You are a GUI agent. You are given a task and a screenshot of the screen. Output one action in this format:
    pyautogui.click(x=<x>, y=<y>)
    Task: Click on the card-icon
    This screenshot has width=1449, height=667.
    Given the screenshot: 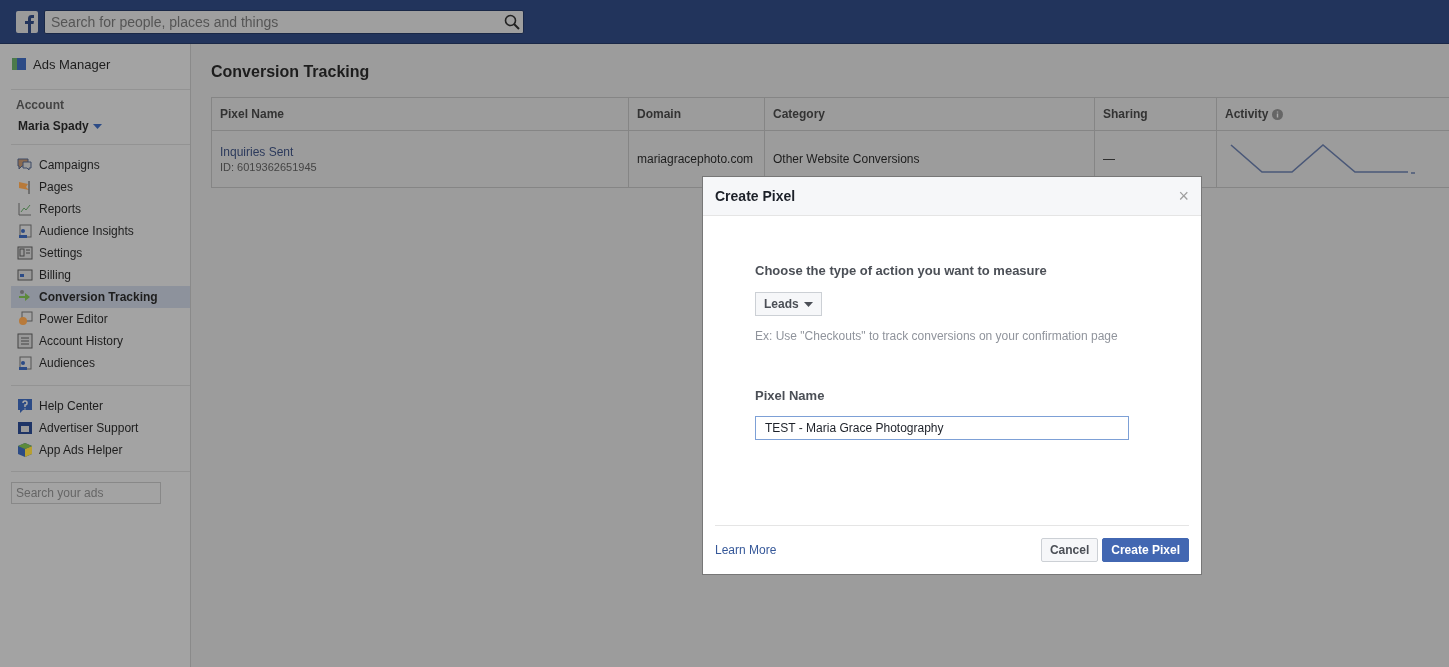 What is the action you would take?
    pyautogui.click(x=25, y=275)
    